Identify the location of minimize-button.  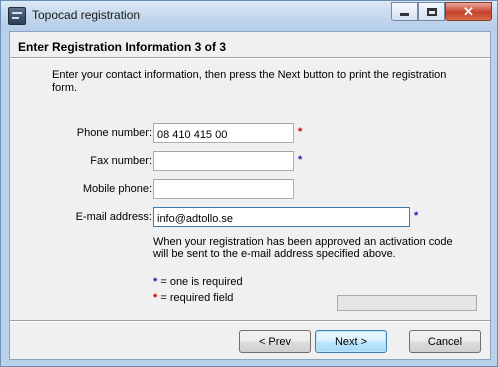
(404, 11).